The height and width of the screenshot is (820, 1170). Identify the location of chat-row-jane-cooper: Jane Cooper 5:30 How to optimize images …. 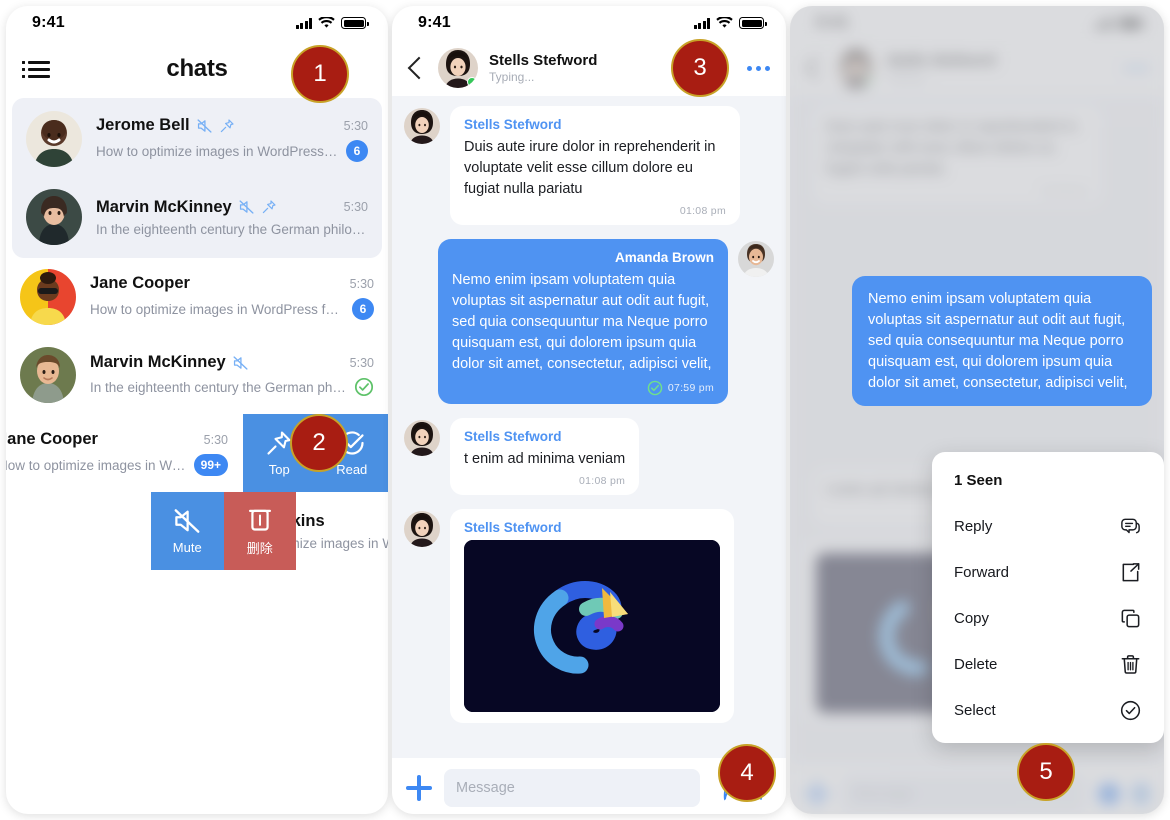
(197, 297).